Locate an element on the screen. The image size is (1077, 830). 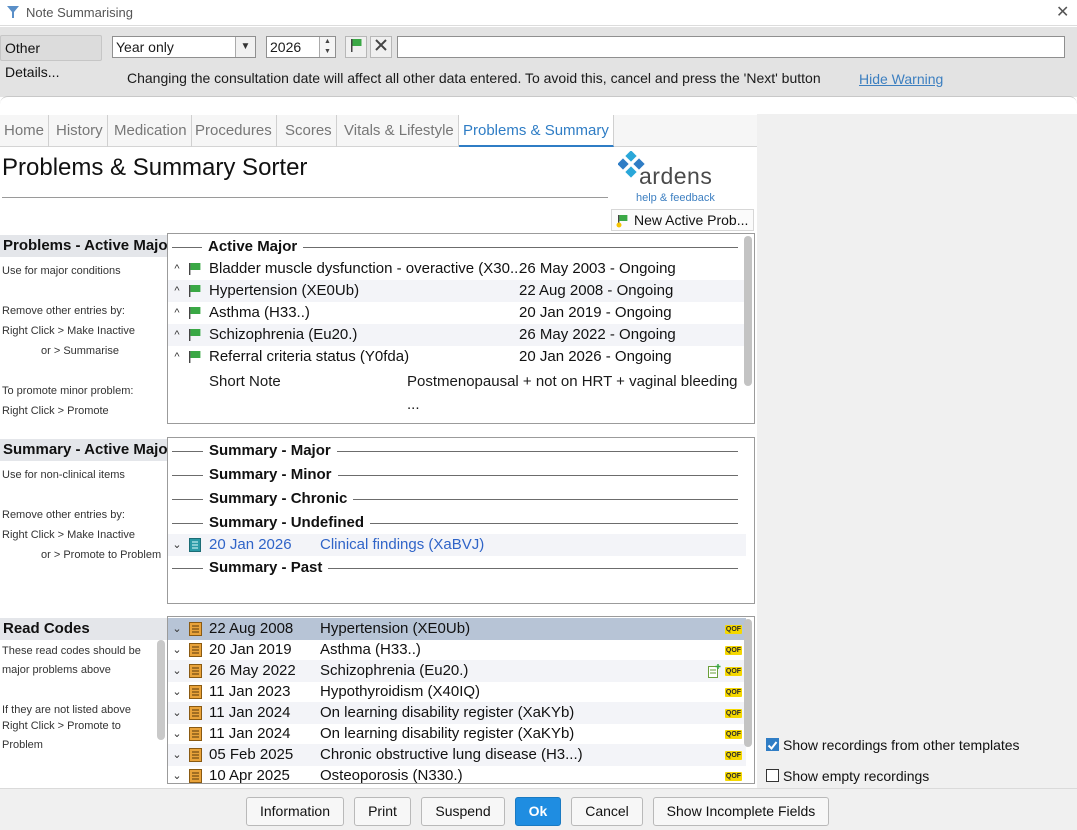
suspend-button: Suspend is located at coordinates (463, 811).